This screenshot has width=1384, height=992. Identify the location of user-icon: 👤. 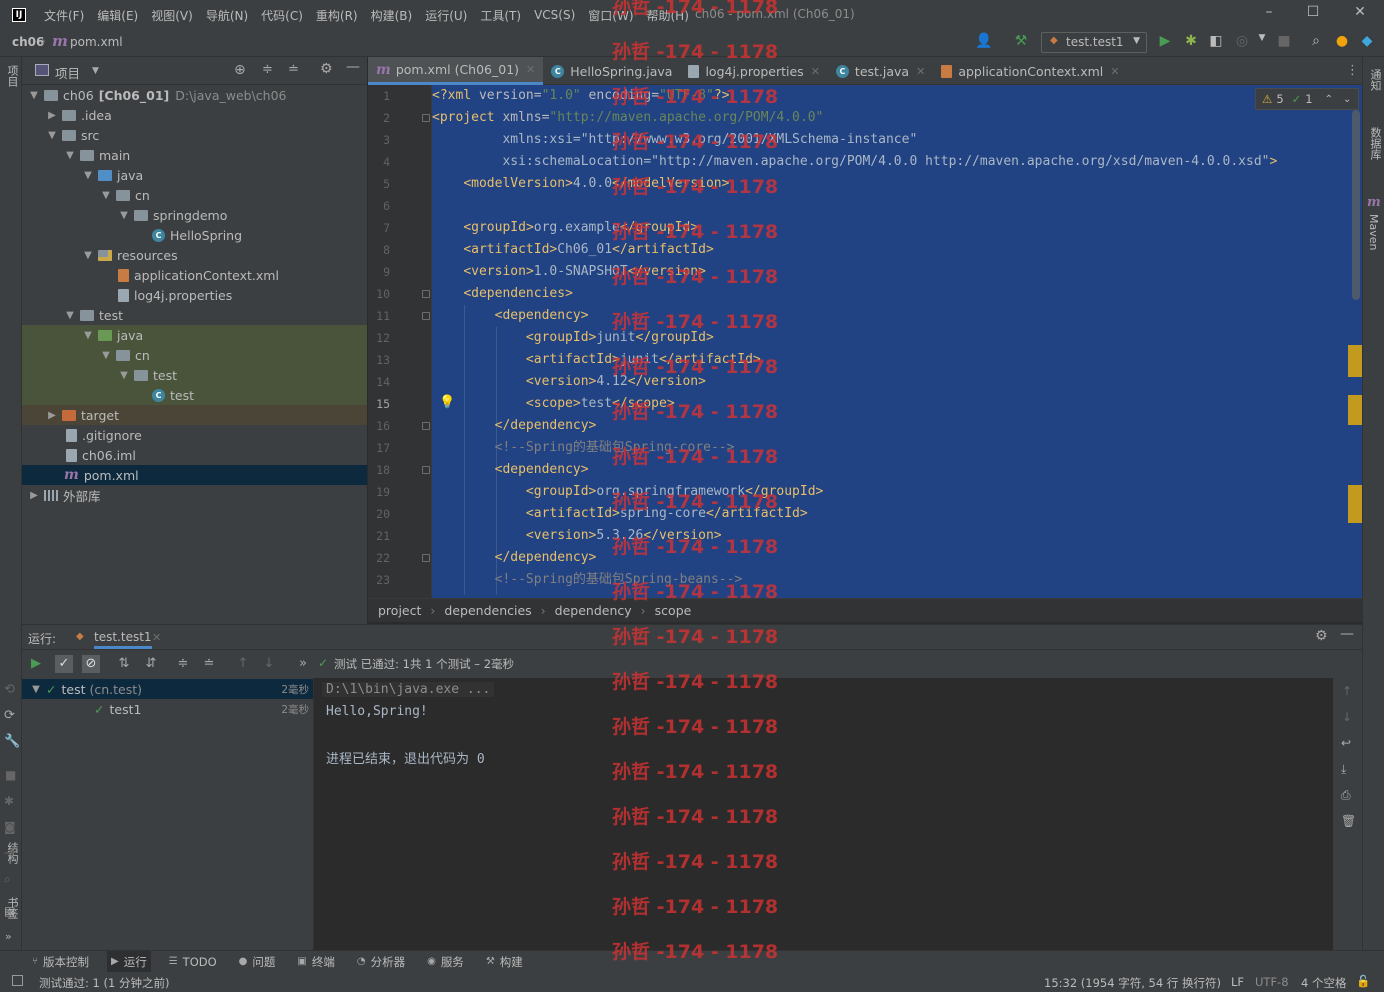
(984, 41).